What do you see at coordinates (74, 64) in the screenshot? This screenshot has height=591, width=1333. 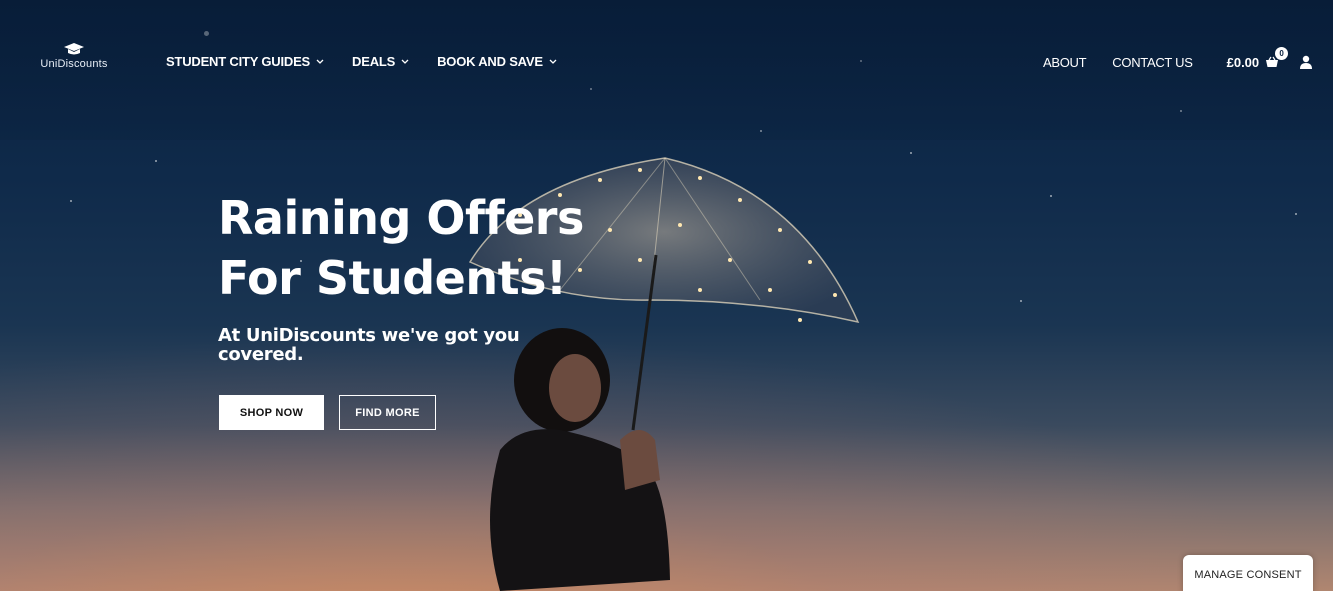 I see `brand-name: UniDiscounts` at bounding box center [74, 64].